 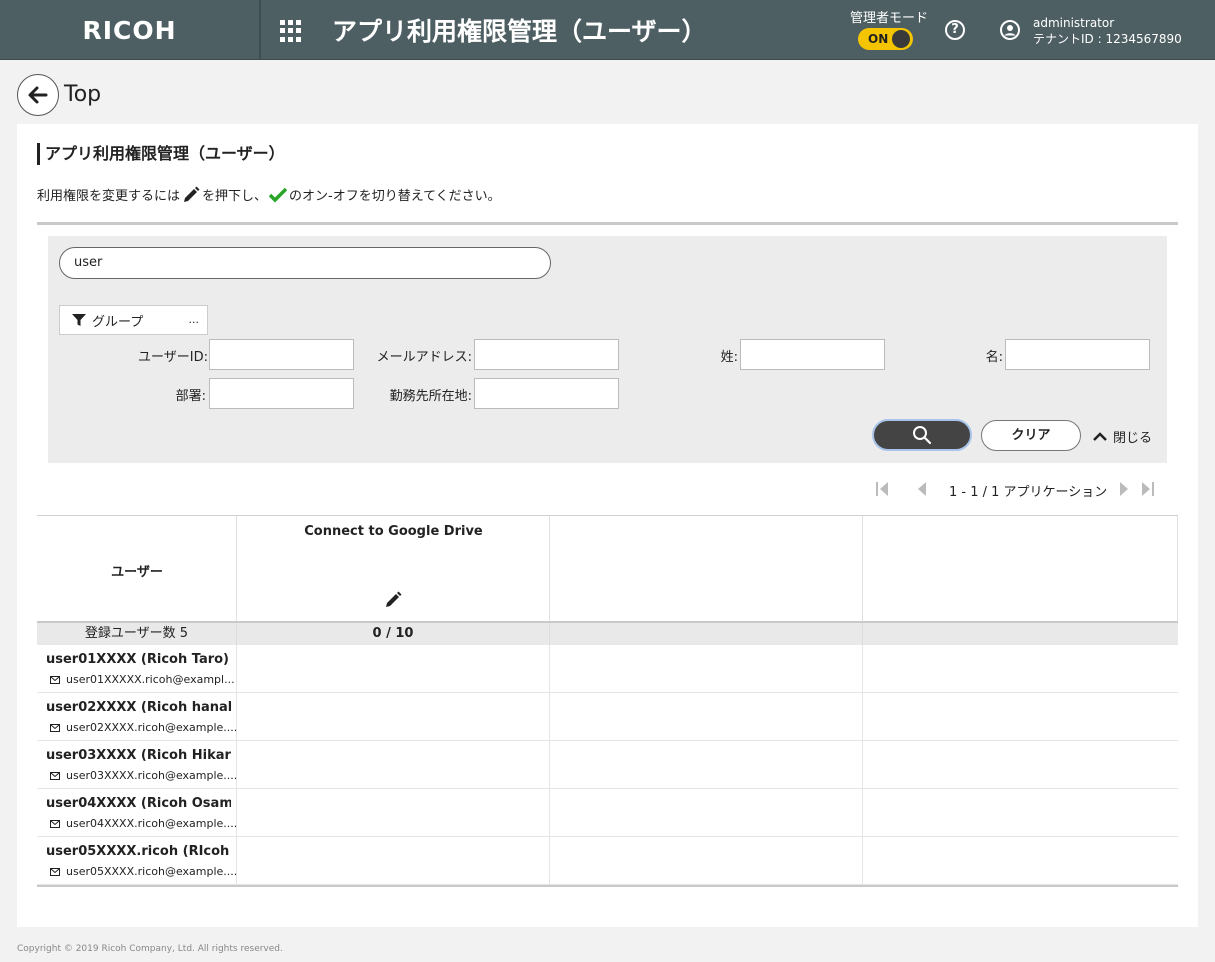 What do you see at coordinates (1031, 435) in the screenshot?
I see `clear-button: クリア` at bounding box center [1031, 435].